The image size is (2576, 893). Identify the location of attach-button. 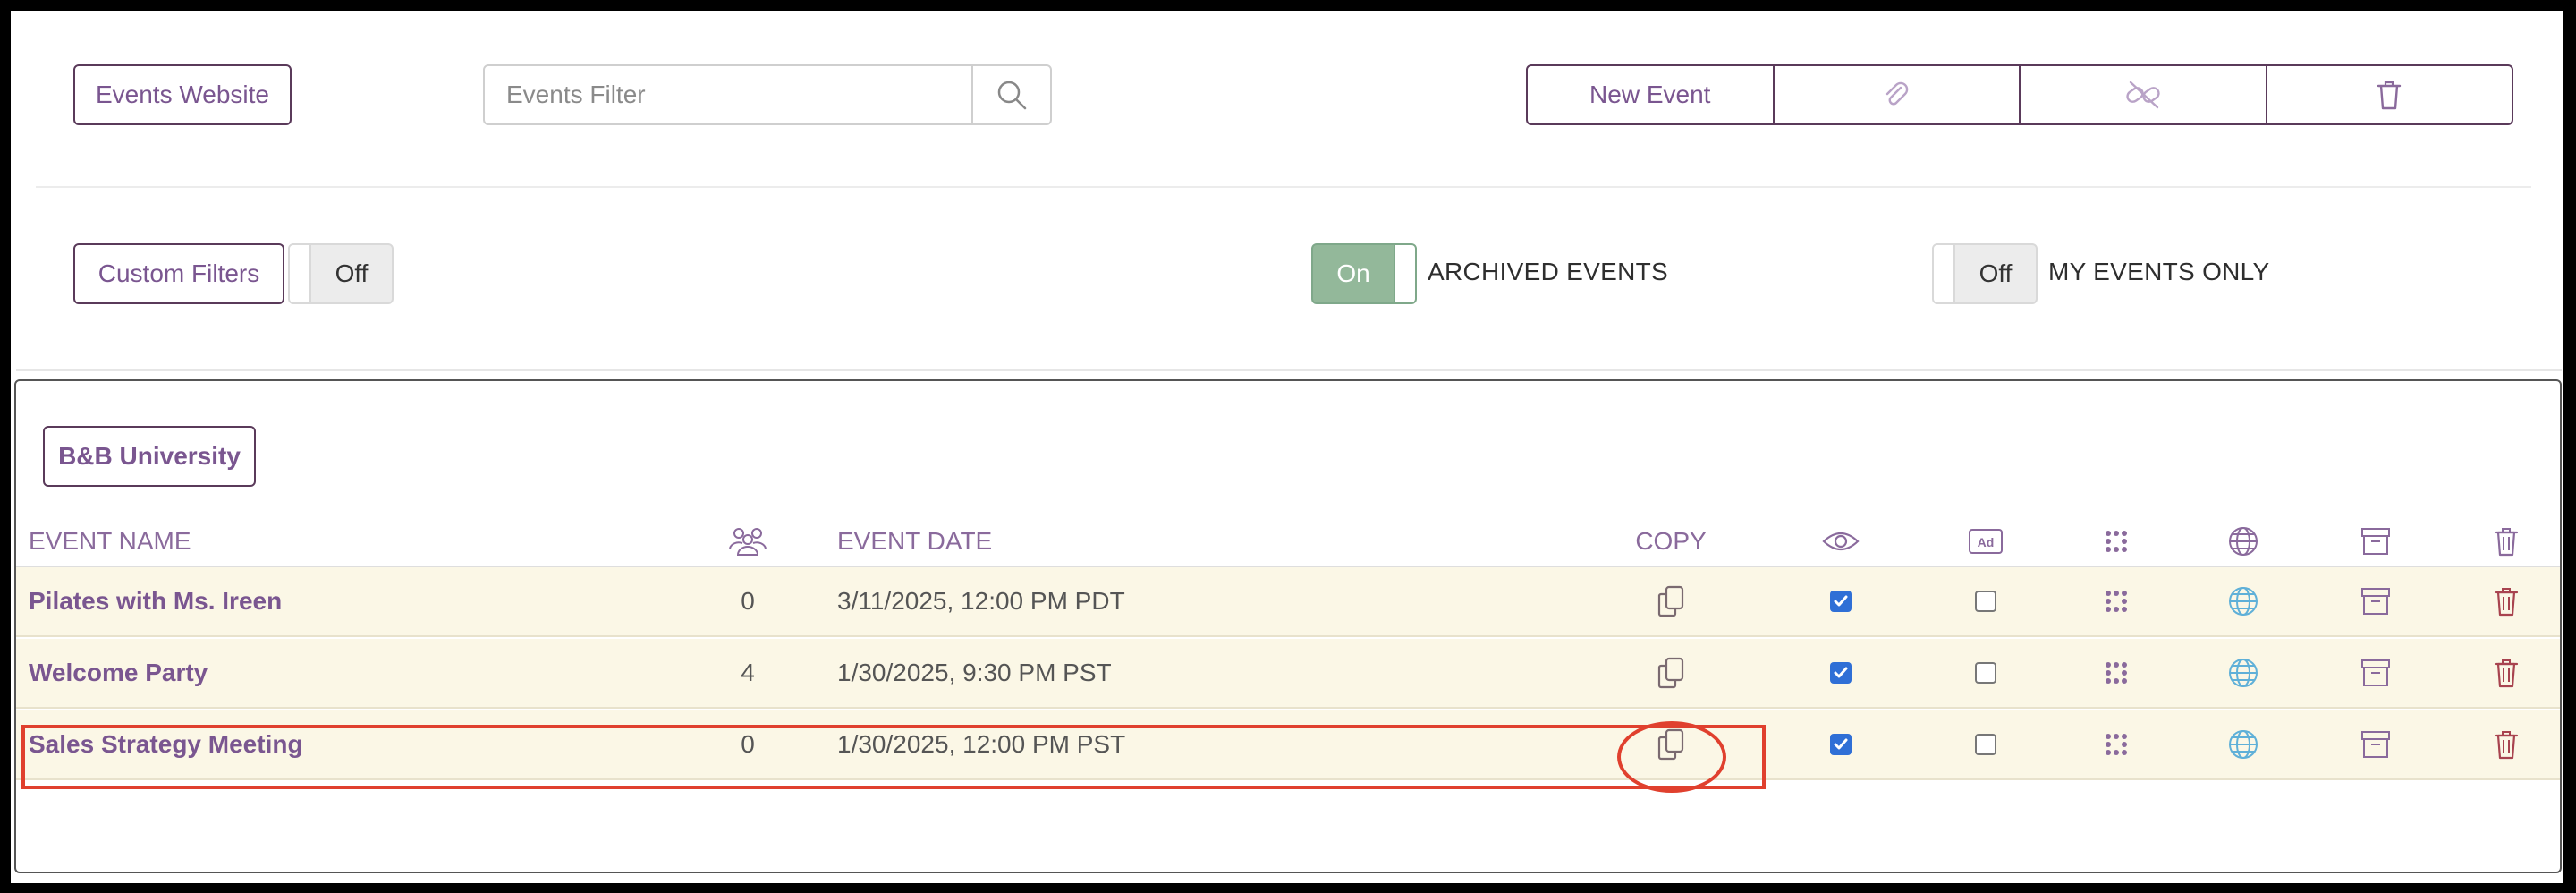
(1898, 94).